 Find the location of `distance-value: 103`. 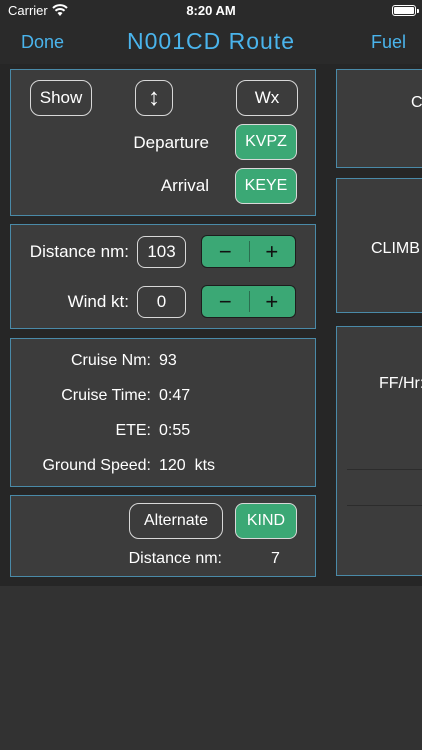

distance-value: 103 is located at coordinates (161, 252).